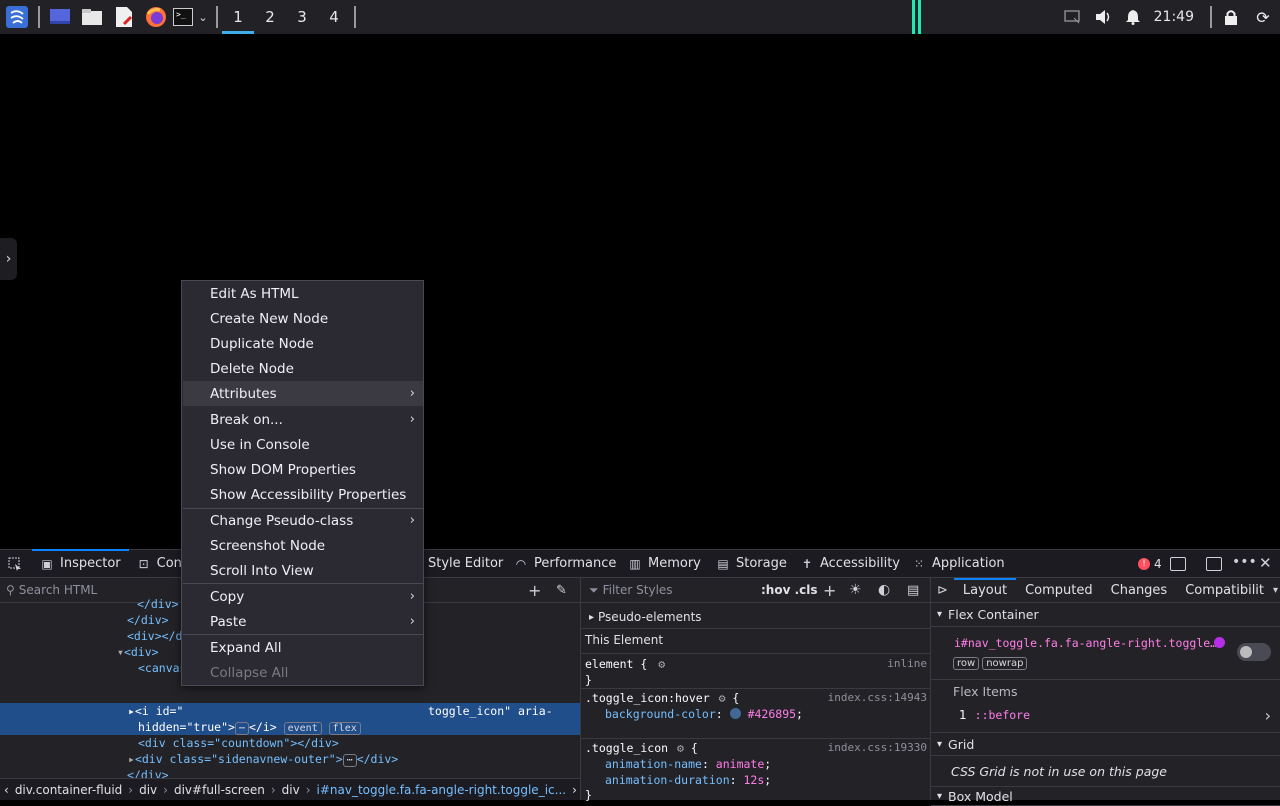 Image resolution: width=1280 pixels, height=806 pixels. I want to click on menu-item-screenshot-node: Screenshot Node, so click(303, 545).